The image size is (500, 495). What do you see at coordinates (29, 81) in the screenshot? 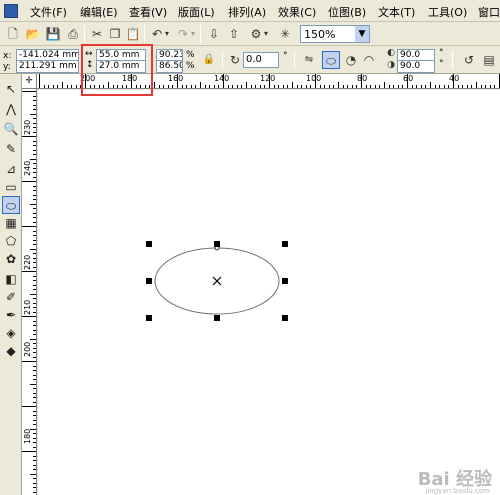
I see `ruler-origin: ✛` at bounding box center [29, 81].